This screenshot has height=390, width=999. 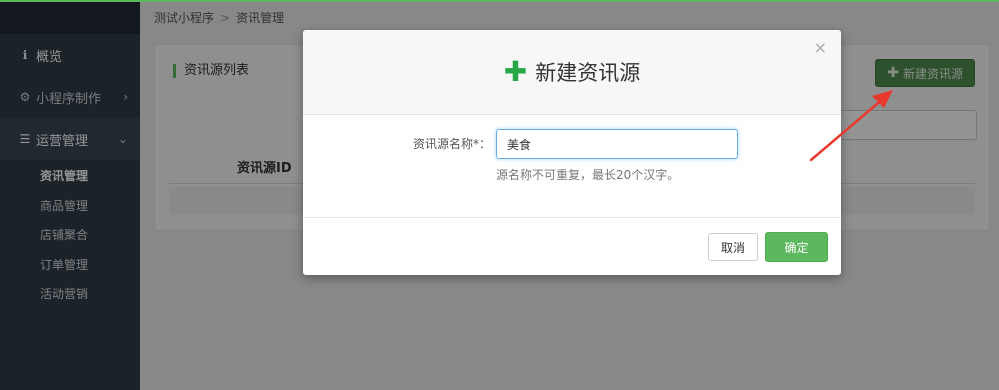 I want to click on dialog-title-text: 新建资讯源, so click(x=588, y=73).